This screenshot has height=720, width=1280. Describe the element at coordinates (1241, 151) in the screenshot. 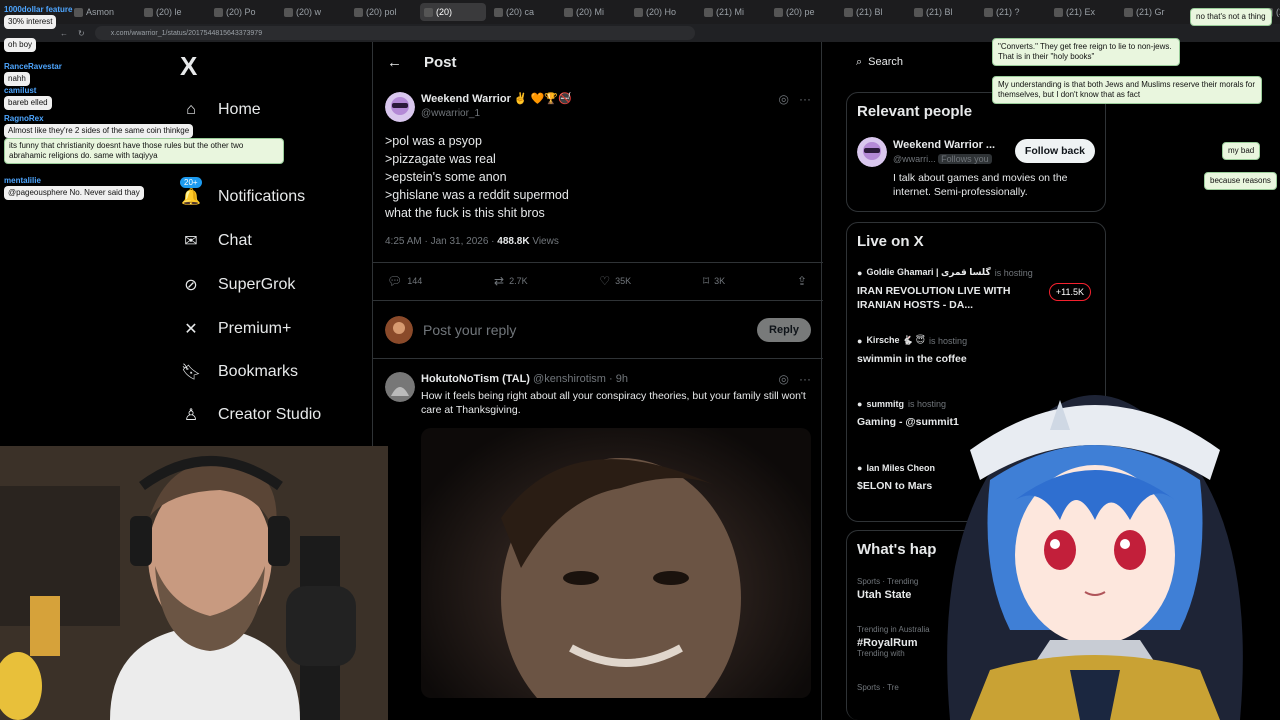

I see `chat-message: my bad` at that location.